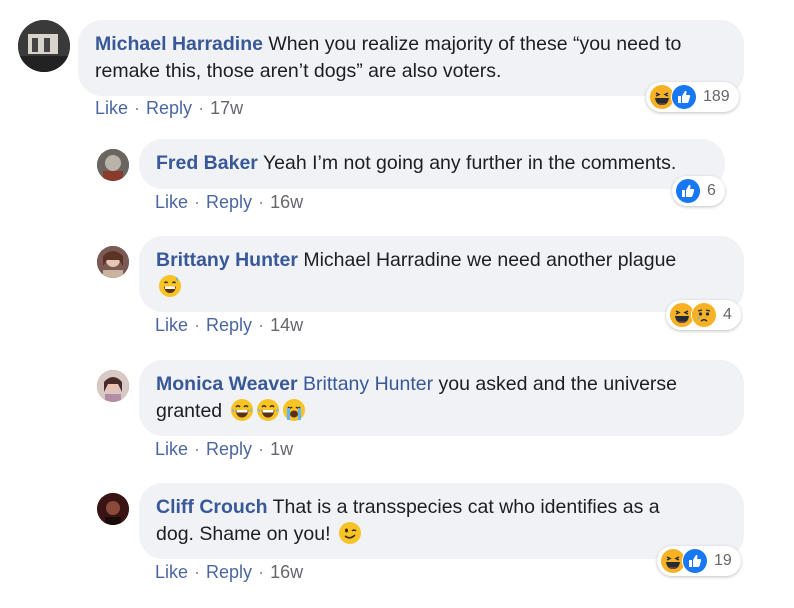 The width and height of the screenshot is (794, 608). I want to click on sad-icon, so click(704, 315).